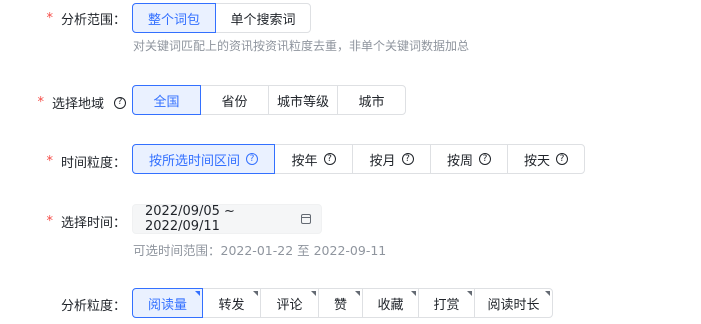  What do you see at coordinates (371, 100) in the screenshot?
I see `region-option-city: 城市` at bounding box center [371, 100].